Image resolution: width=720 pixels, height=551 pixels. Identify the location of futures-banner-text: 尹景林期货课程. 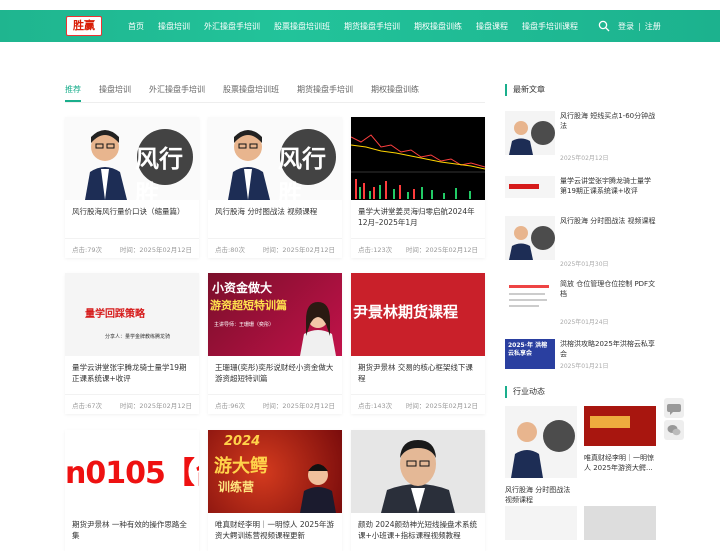
(406, 312).